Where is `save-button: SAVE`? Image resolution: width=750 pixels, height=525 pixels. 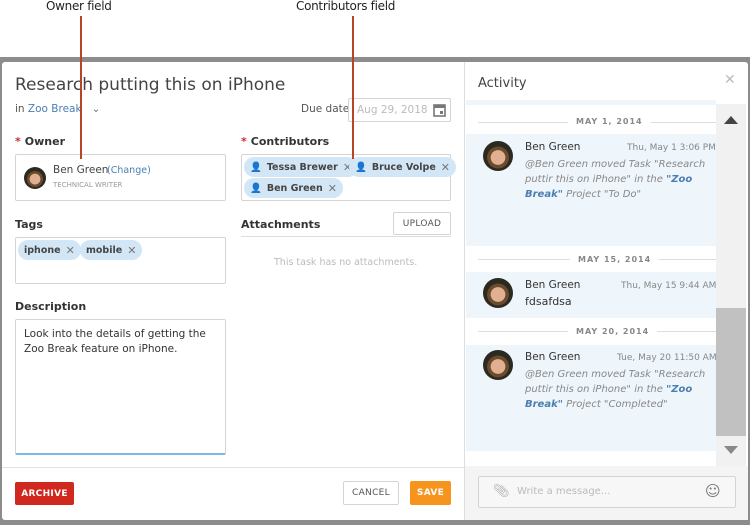
save-button: SAVE is located at coordinates (430, 493).